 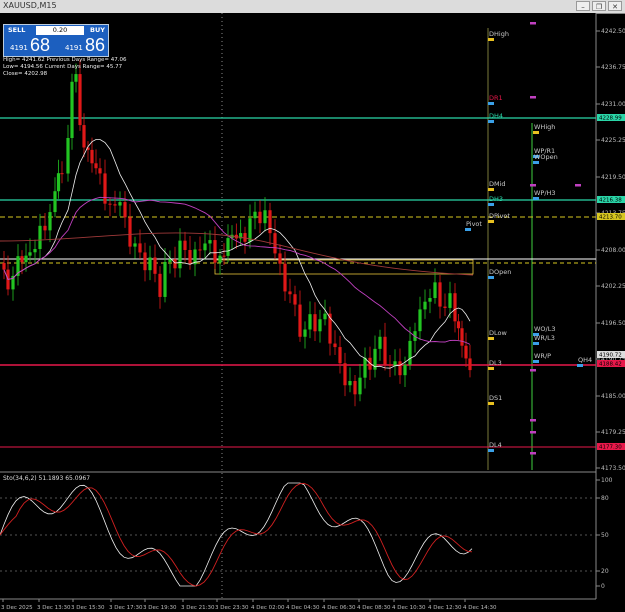 What do you see at coordinates (95, 45) in the screenshot?
I see `buy-price-big: 86` at bounding box center [95, 45].